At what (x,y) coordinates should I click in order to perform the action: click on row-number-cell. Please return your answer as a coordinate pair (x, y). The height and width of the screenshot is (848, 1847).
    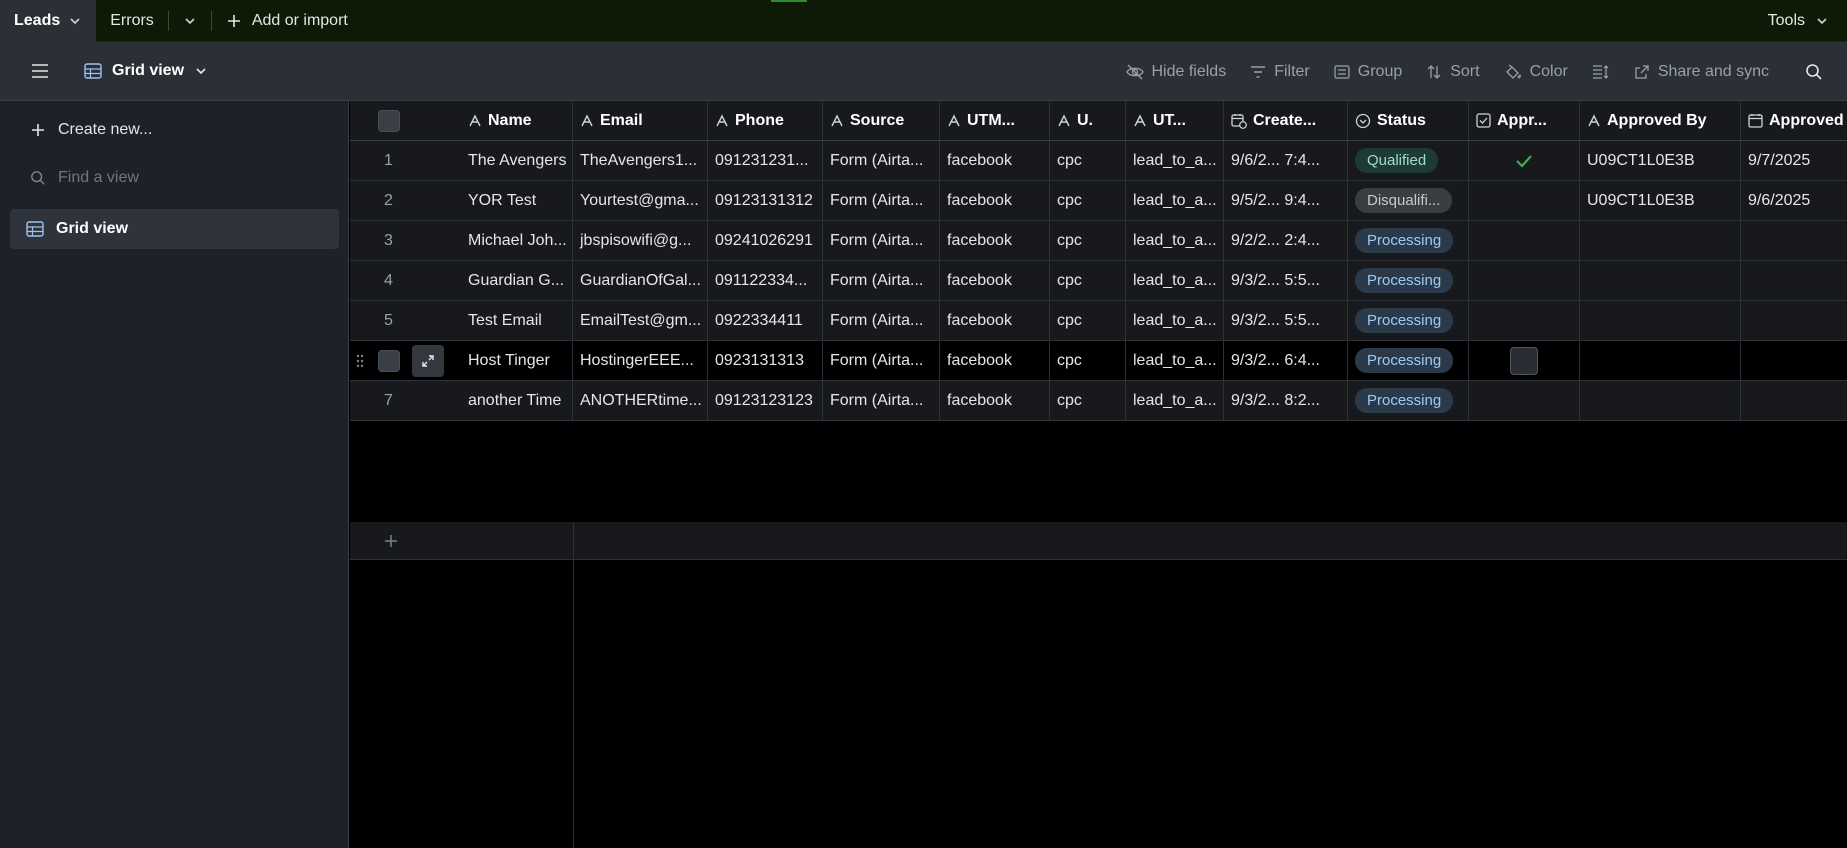
    Looking at the image, I should click on (405, 360).